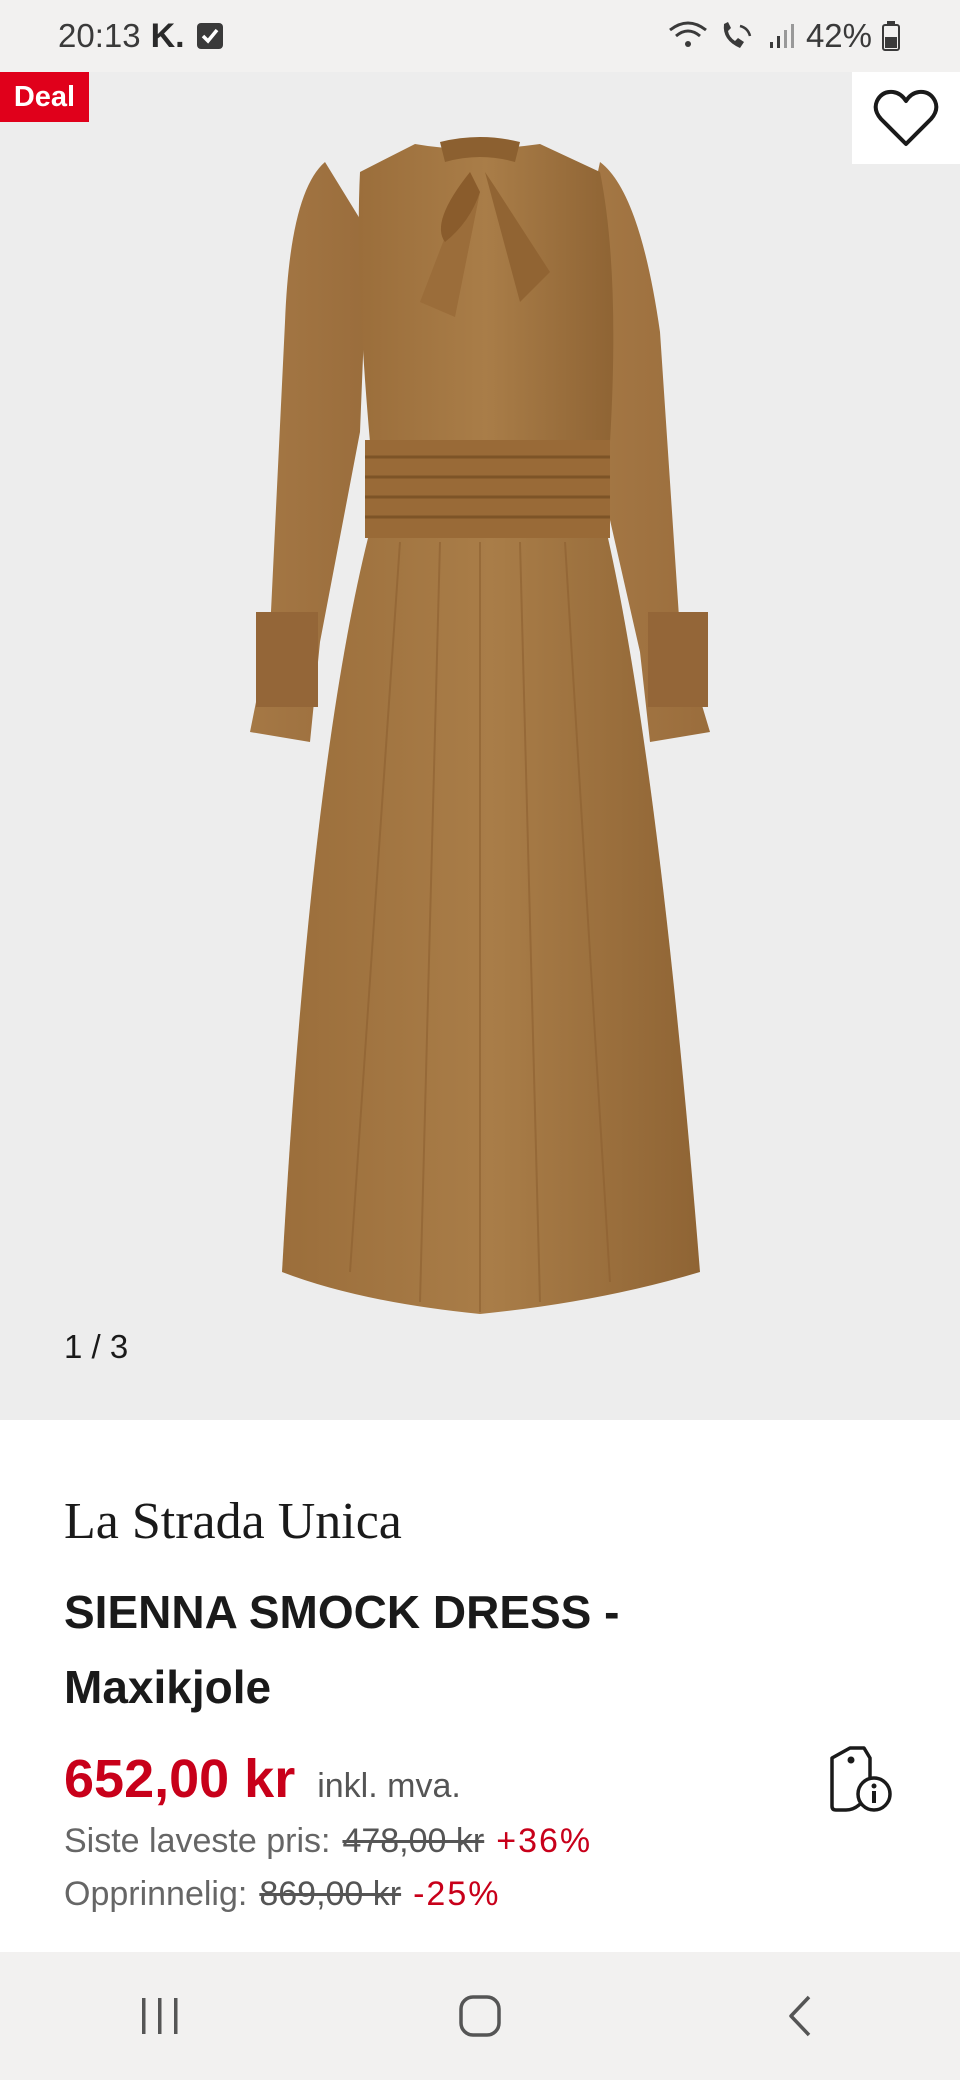 The image size is (960, 2080). I want to click on back-icon, so click(800, 2016).